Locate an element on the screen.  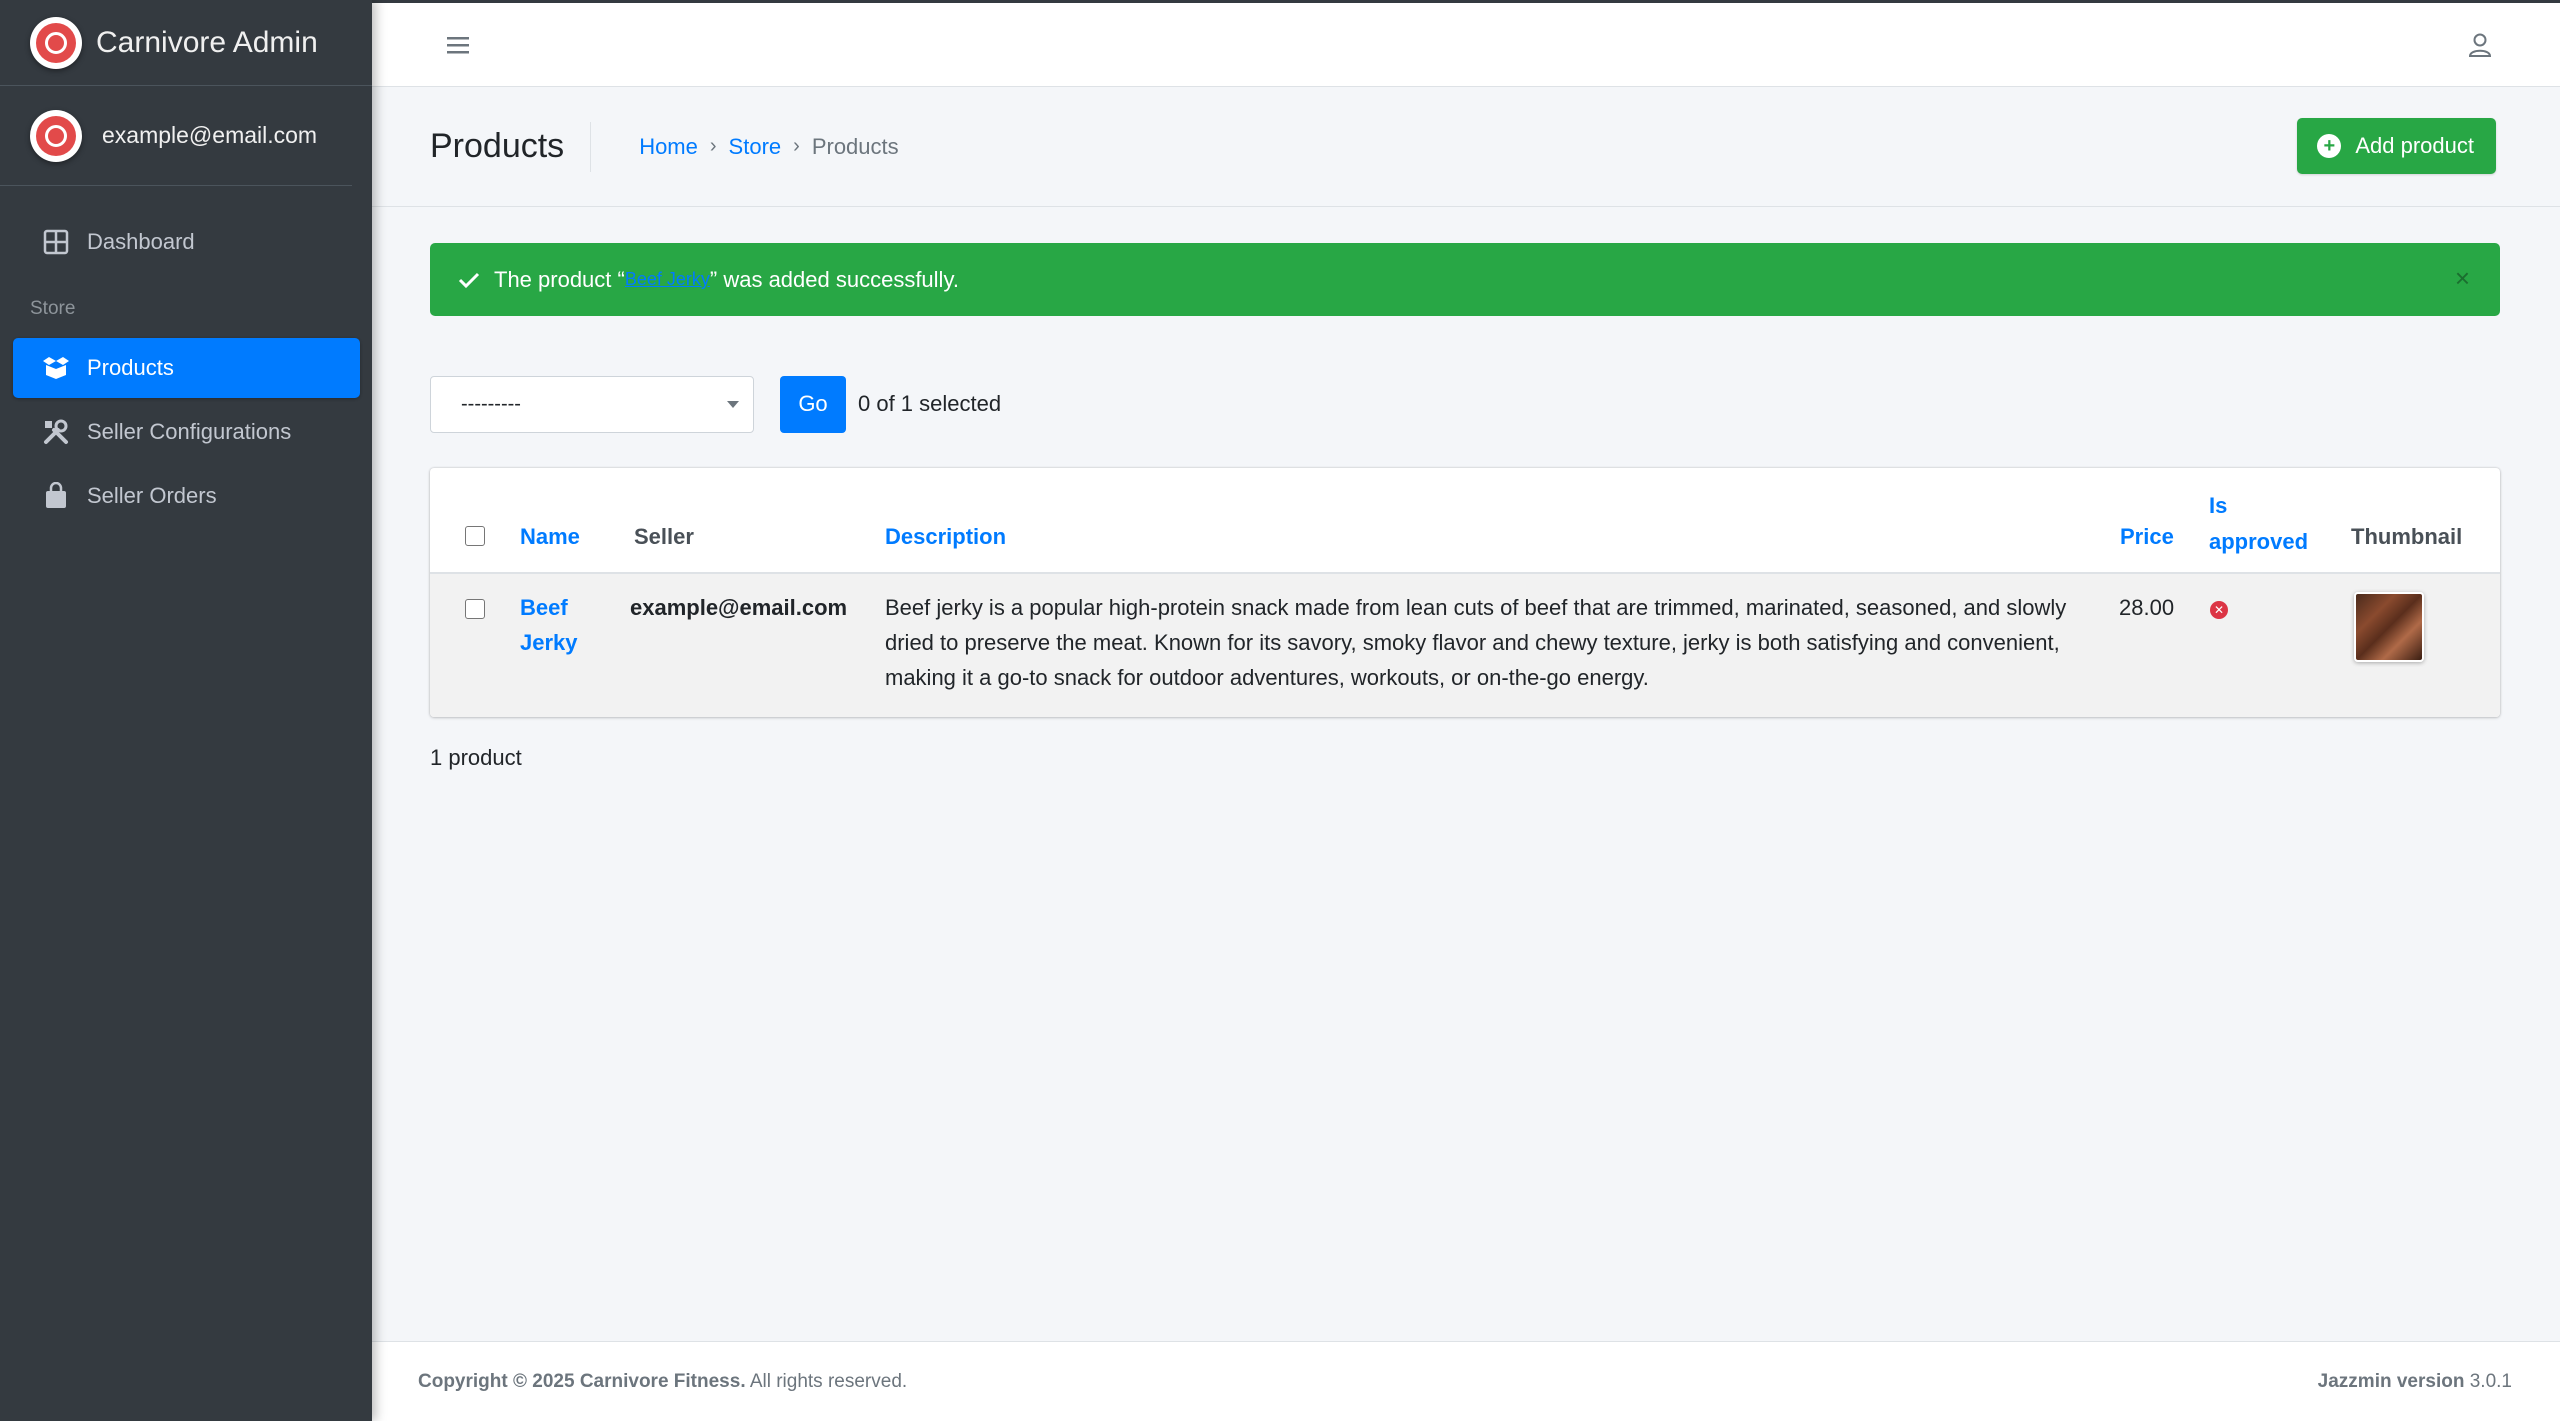
column-header-thumbnail: Thumbnail is located at coordinates (2407, 536).